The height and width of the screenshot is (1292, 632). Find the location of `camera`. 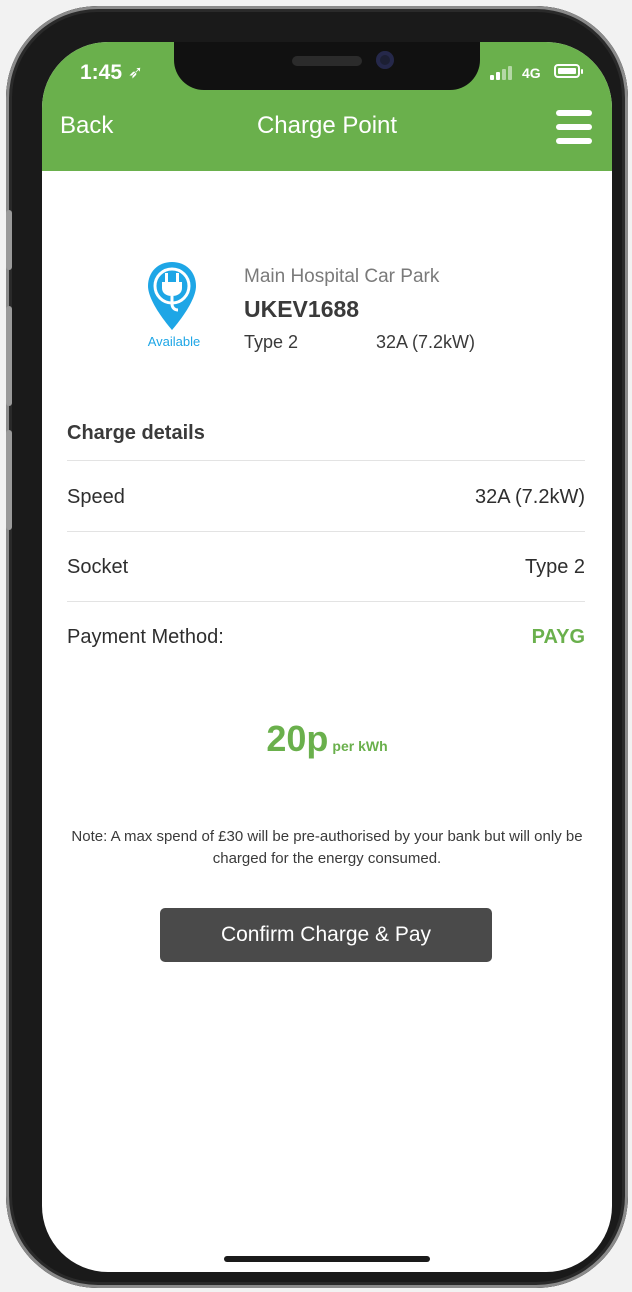

camera is located at coordinates (385, 60).